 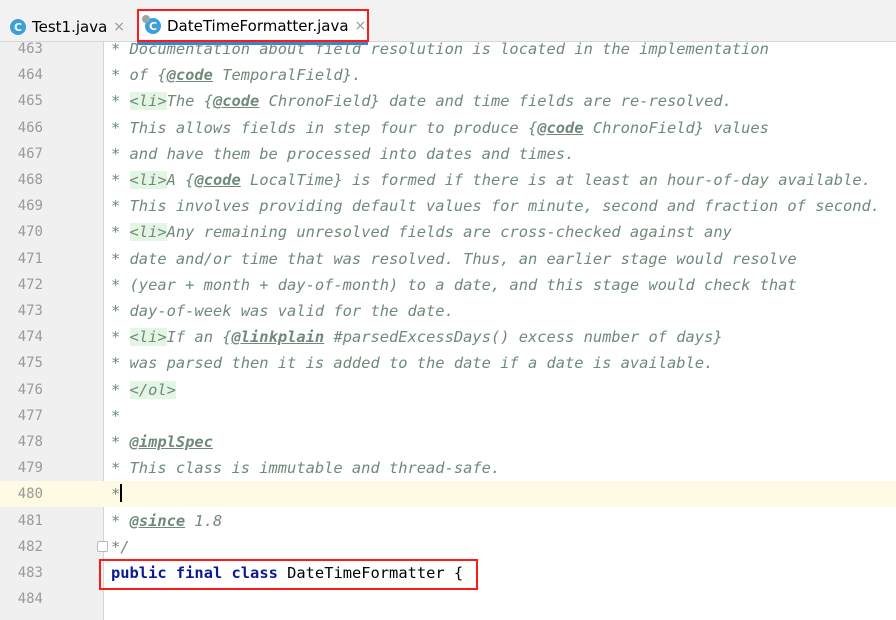 What do you see at coordinates (30, 180) in the screenshot?
I see `line-number: 468` at bounding box center [30, 180].